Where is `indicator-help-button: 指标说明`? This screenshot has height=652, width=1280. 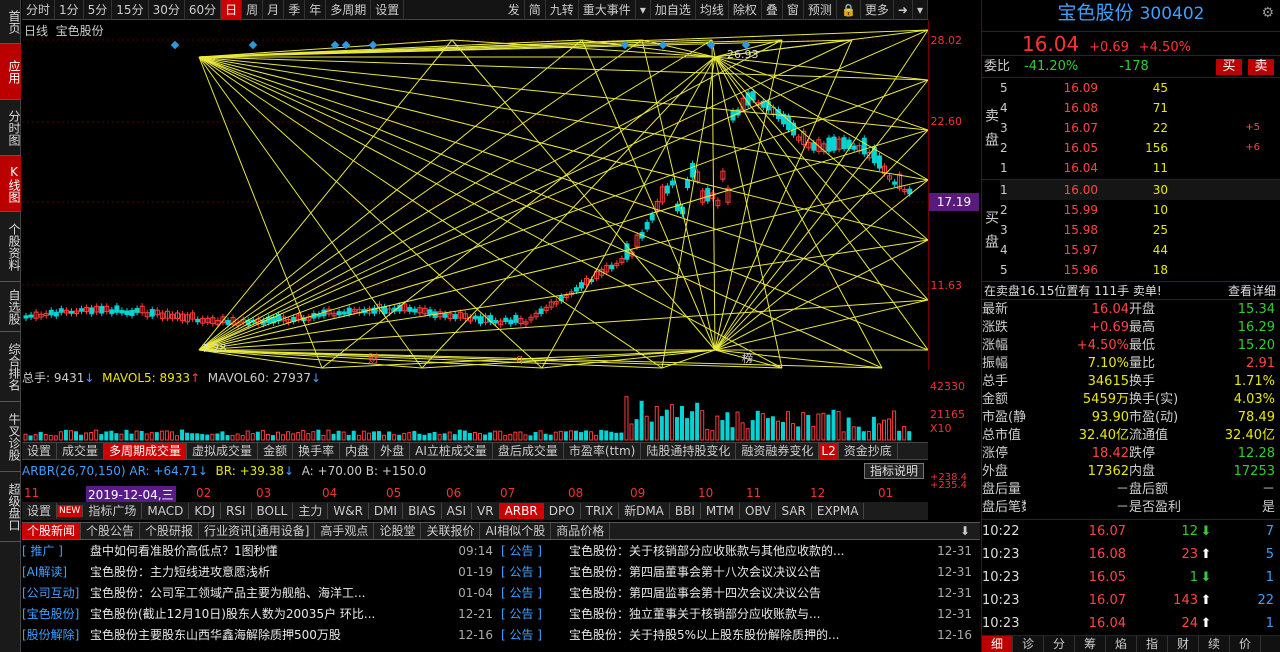 indicator-help-button: 指标说明 is located at coordinates (893, 471).